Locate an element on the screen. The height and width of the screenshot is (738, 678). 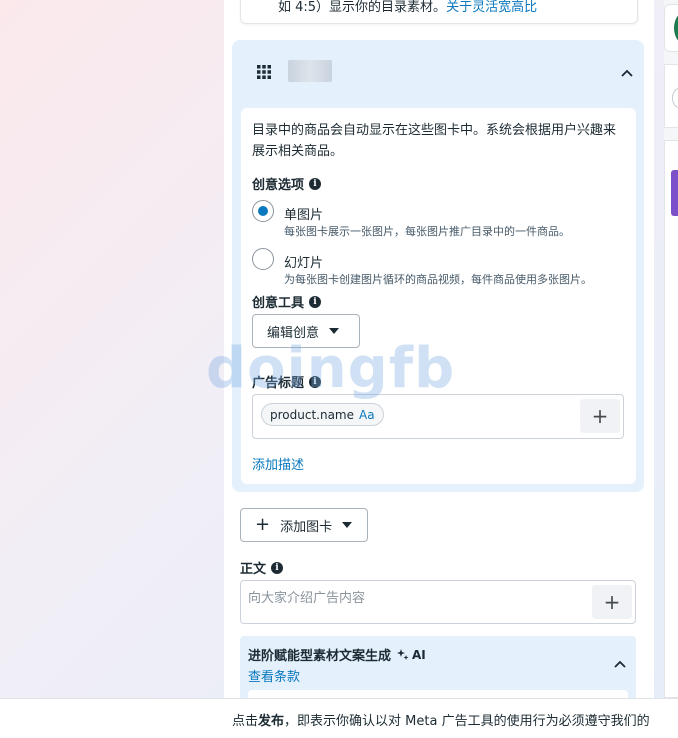
headline-label: 广告标题 i is located at coordinates (287, 381).